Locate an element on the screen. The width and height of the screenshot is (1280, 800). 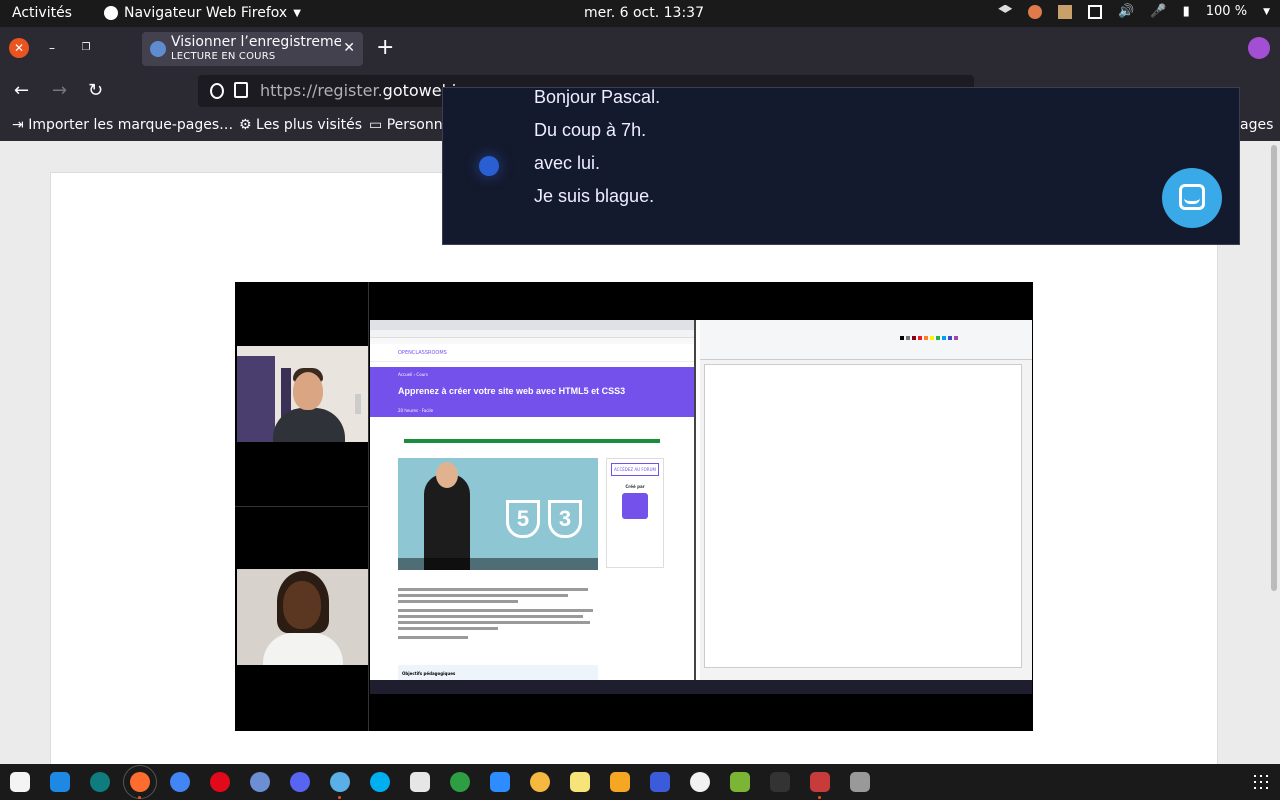
gotomeeting-icon is located at coordinates (340, 782).